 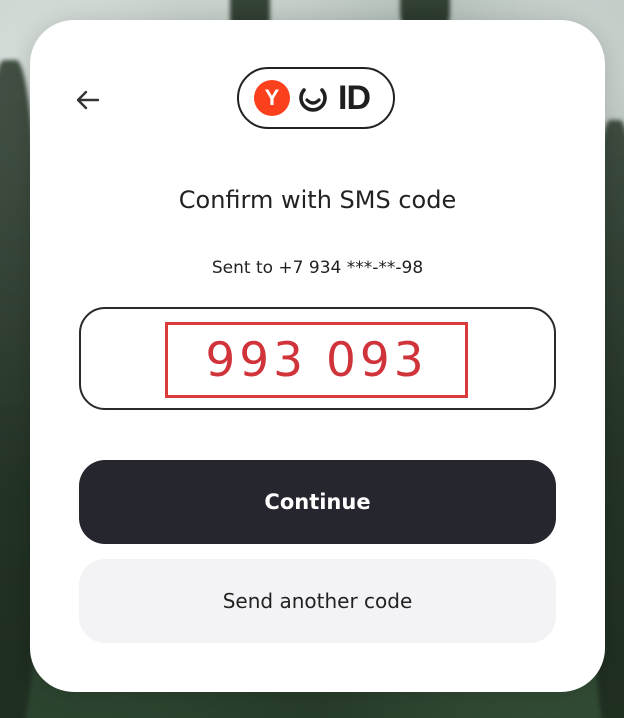 What do you see at coordinates (272, 98) in the screenshot?
I see `logo-y-badge: Y` at bounding box center [272, 98].